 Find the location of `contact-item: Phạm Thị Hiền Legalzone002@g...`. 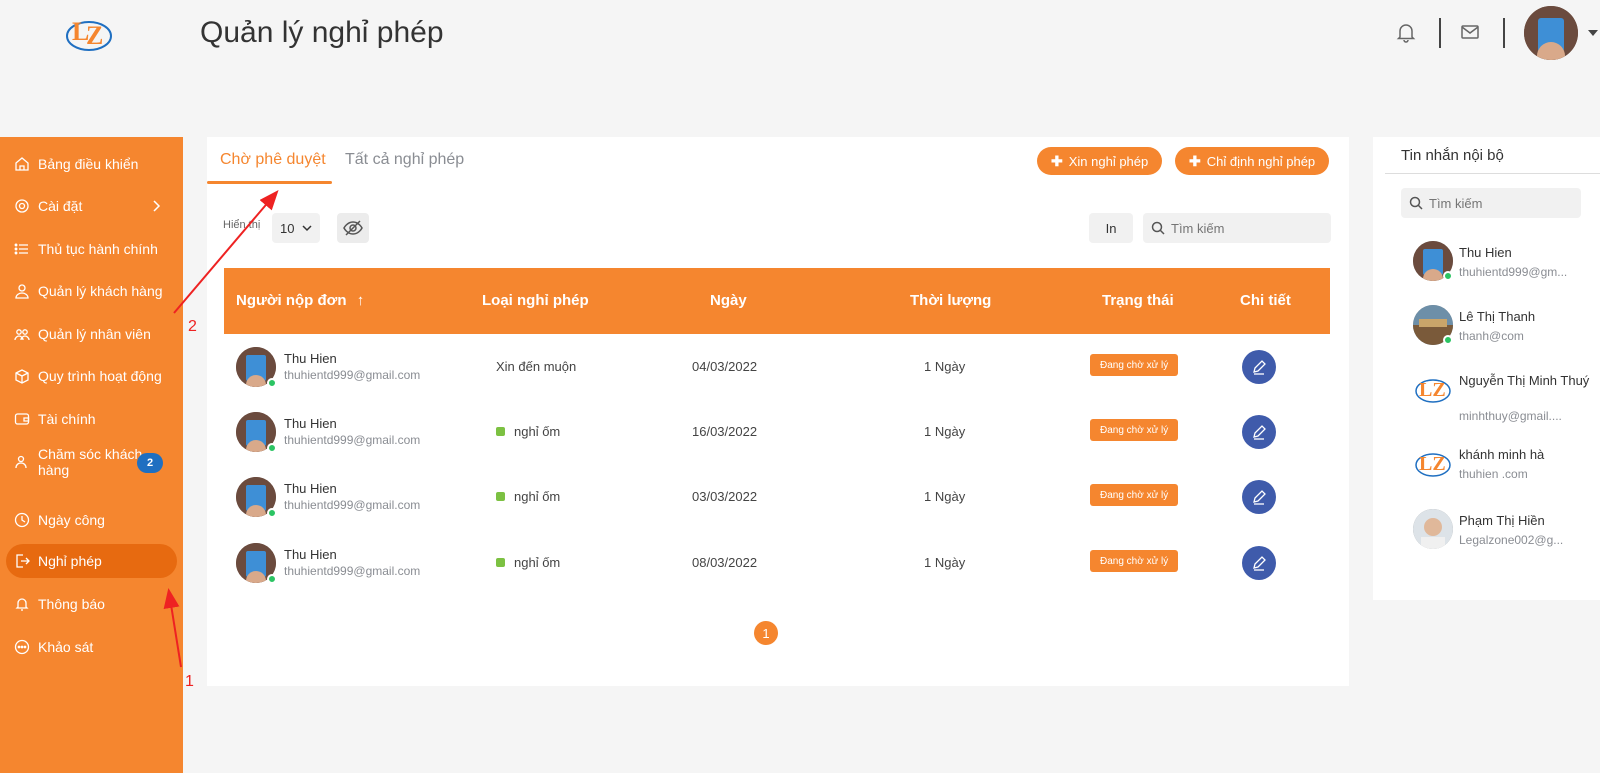

contact-item: Phạm Thị Hiền Legalzone002@g... is located at coordinates (1506, 539).